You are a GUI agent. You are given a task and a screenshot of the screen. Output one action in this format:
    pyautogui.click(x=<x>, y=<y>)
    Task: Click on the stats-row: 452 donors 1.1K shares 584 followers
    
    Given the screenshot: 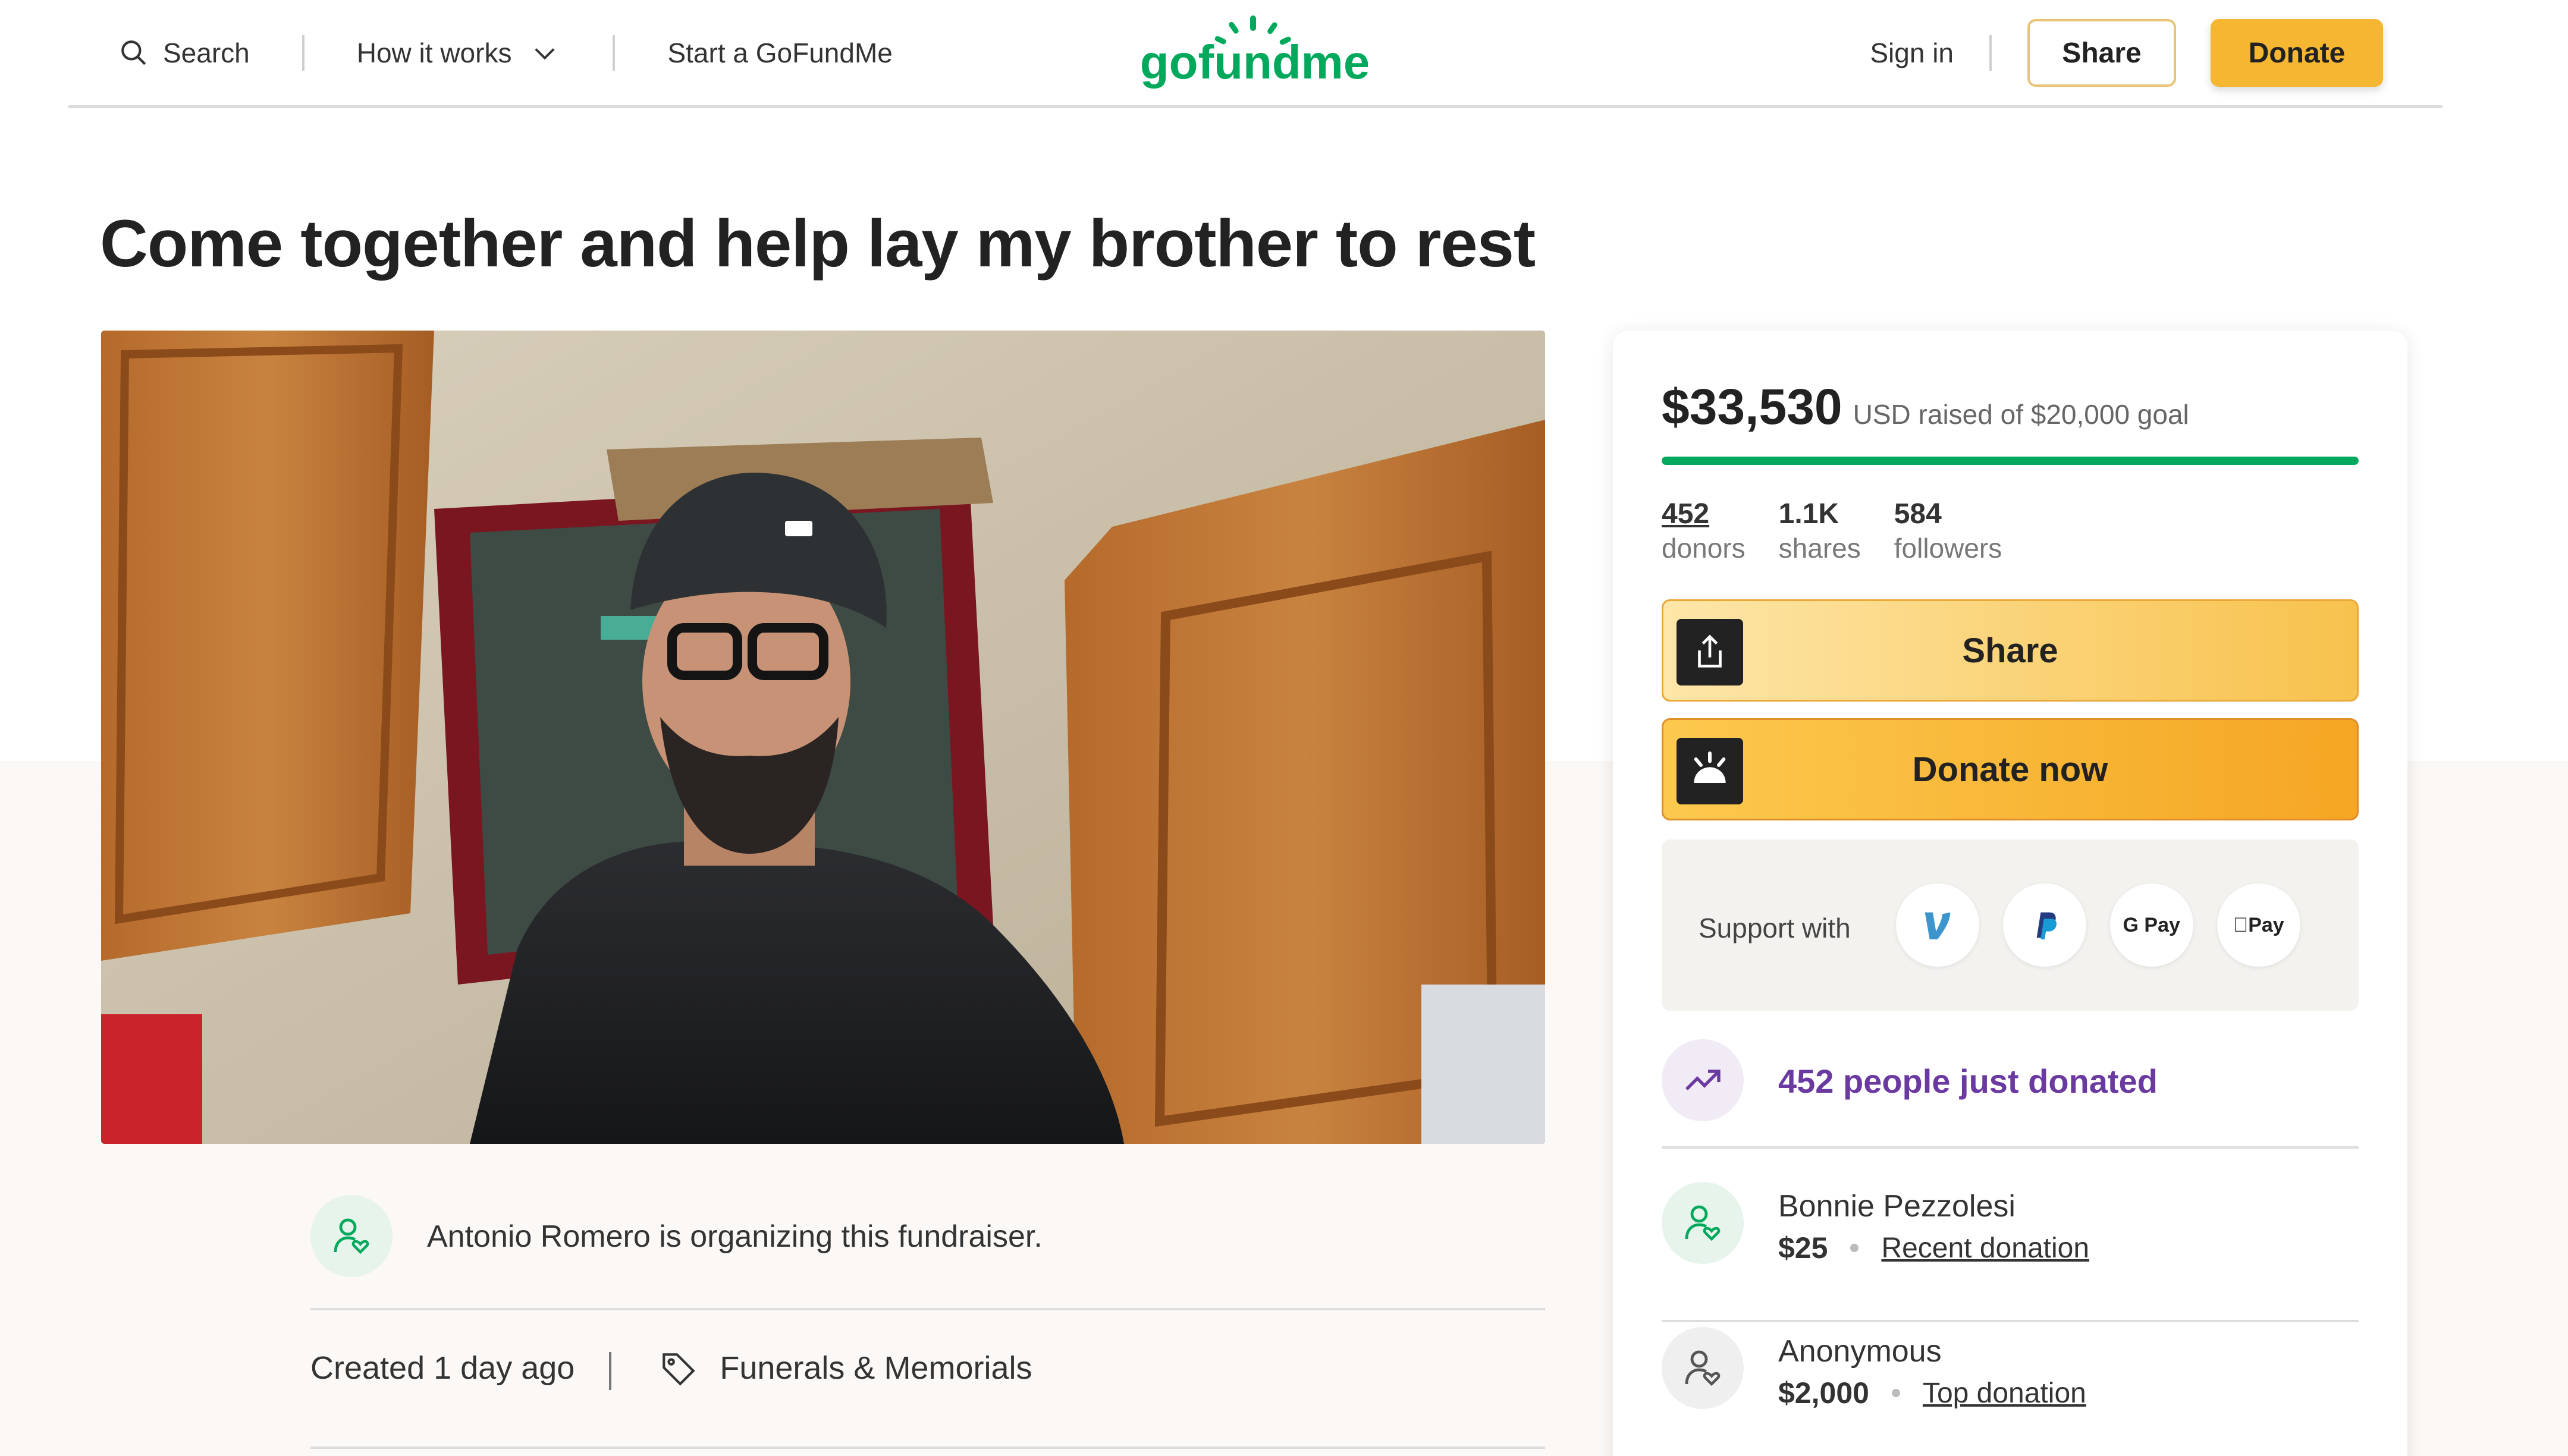 What is the action you would take?
    pyautogui.click(x=1848, y=531)
    